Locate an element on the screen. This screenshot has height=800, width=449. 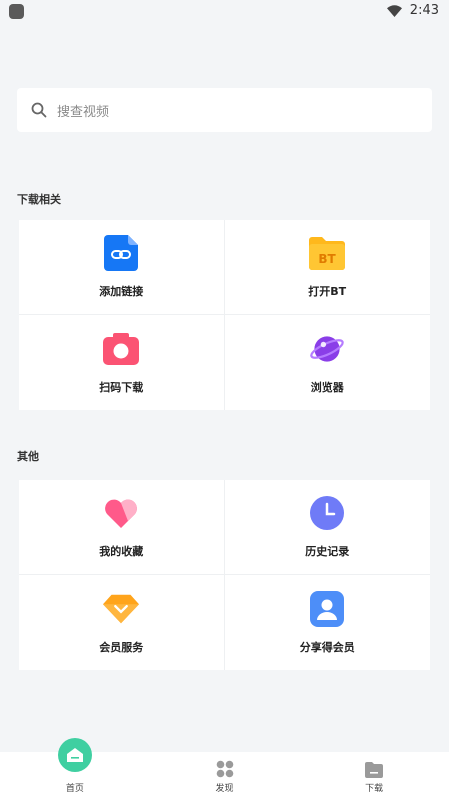
history-label: 历史记录 is located at coordinates (327, 551).